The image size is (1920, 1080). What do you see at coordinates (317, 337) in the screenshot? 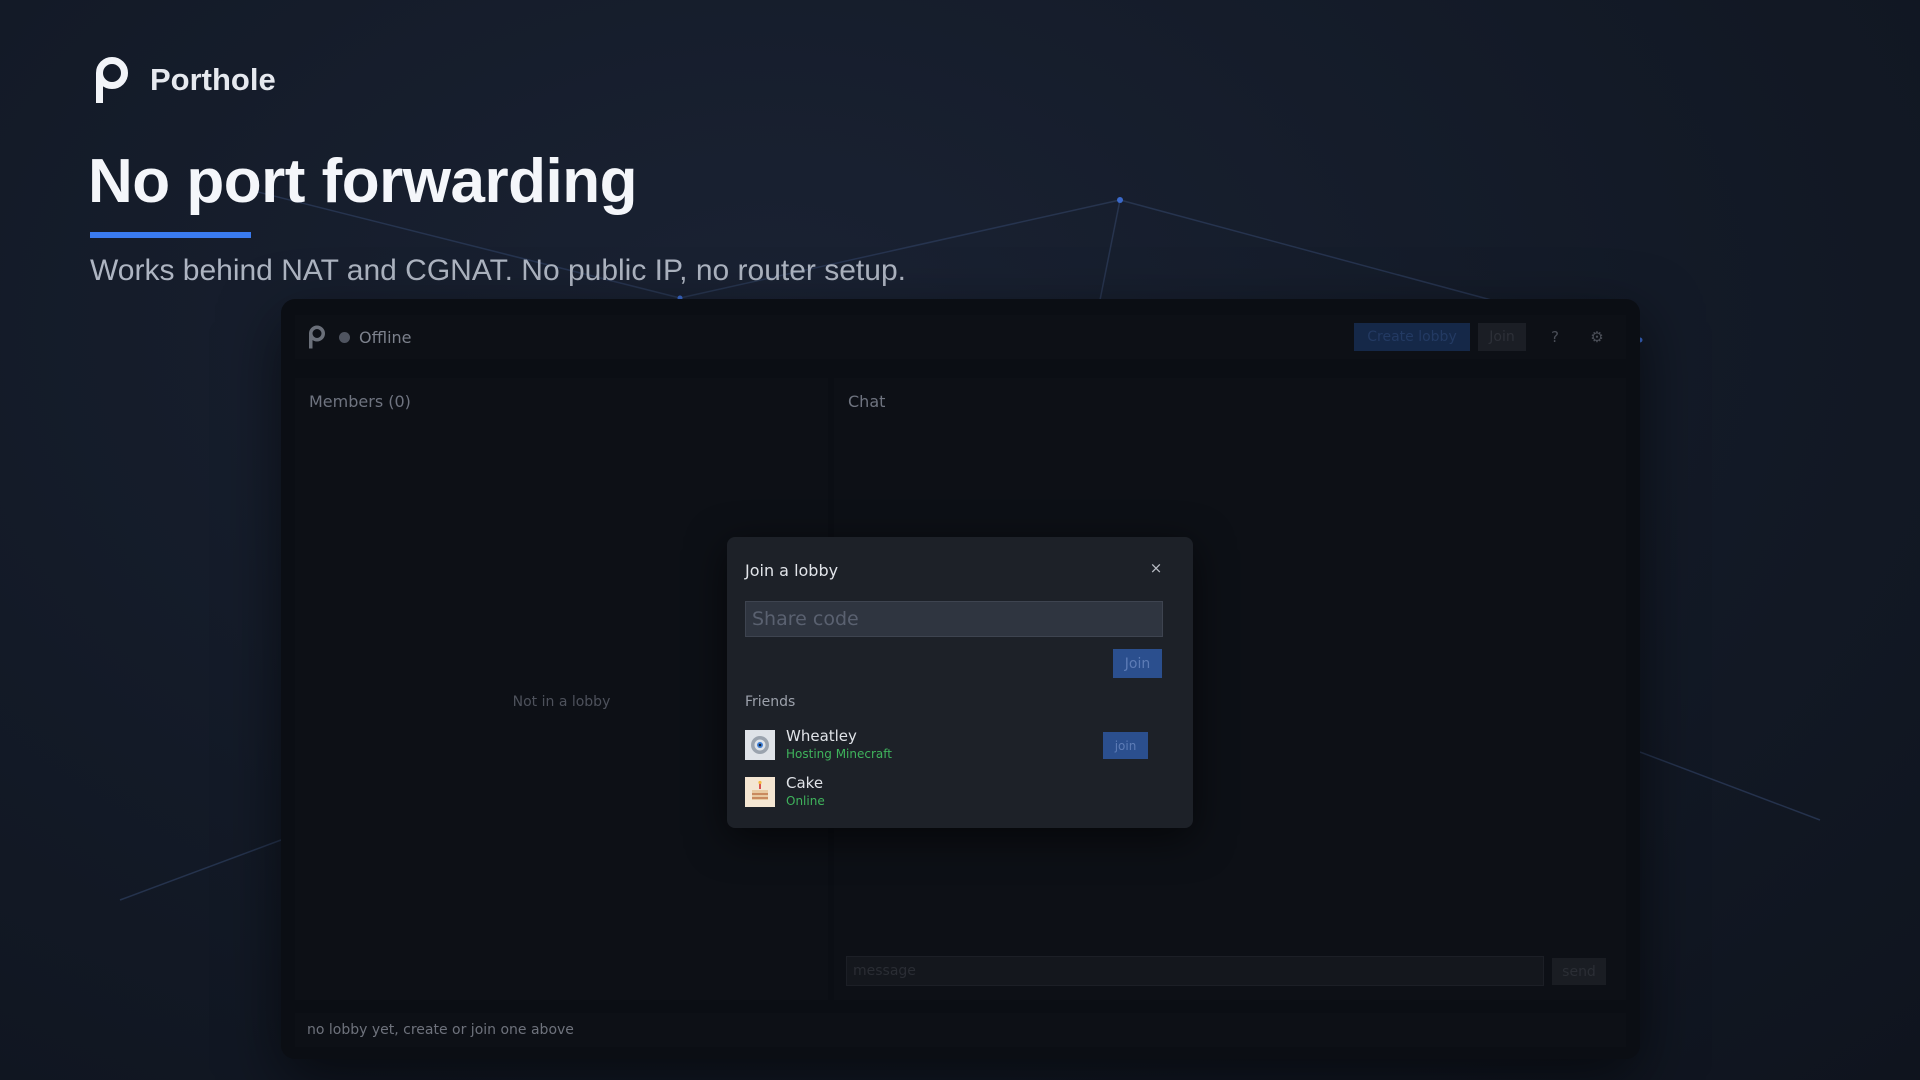
I see `app-logo-icon` at bounding box center [317, 337].